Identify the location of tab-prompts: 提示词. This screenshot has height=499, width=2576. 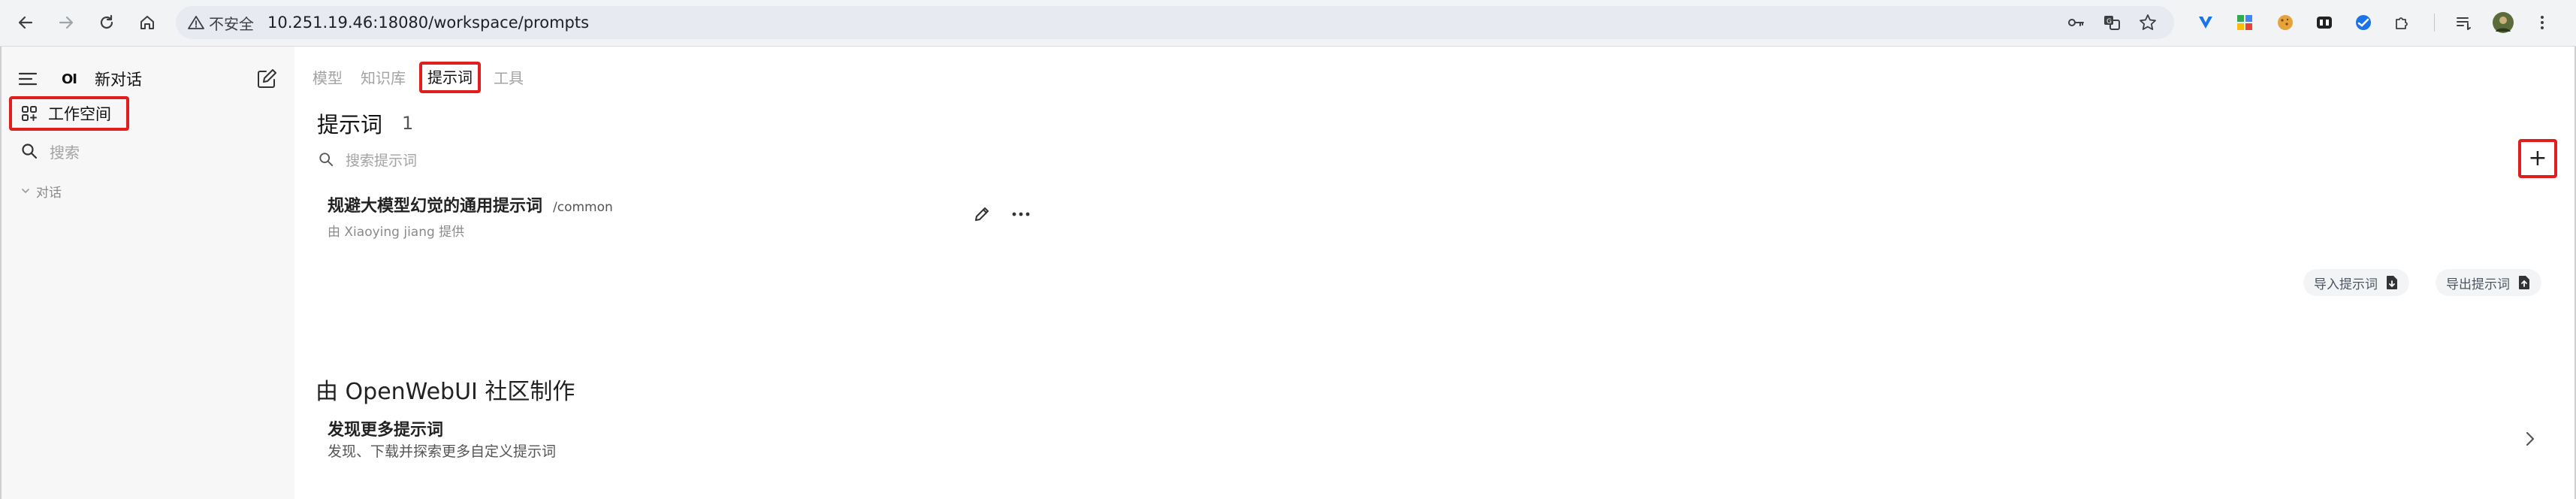
(450, 77).